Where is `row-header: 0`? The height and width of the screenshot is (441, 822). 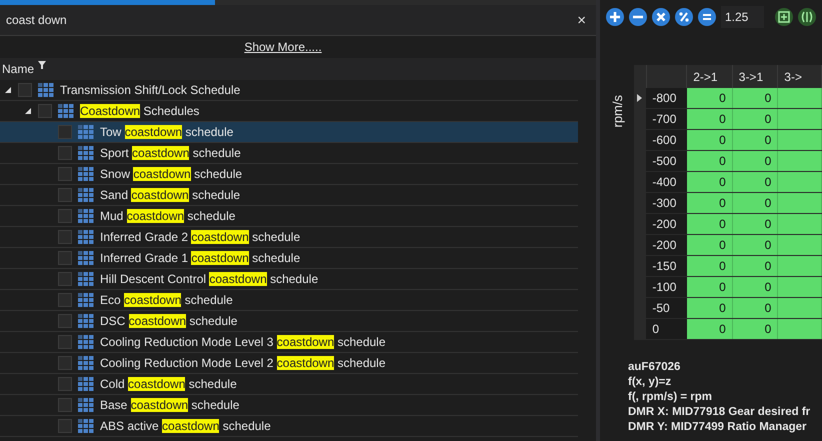 row-header: 0 is located at coordinates (666, 329).